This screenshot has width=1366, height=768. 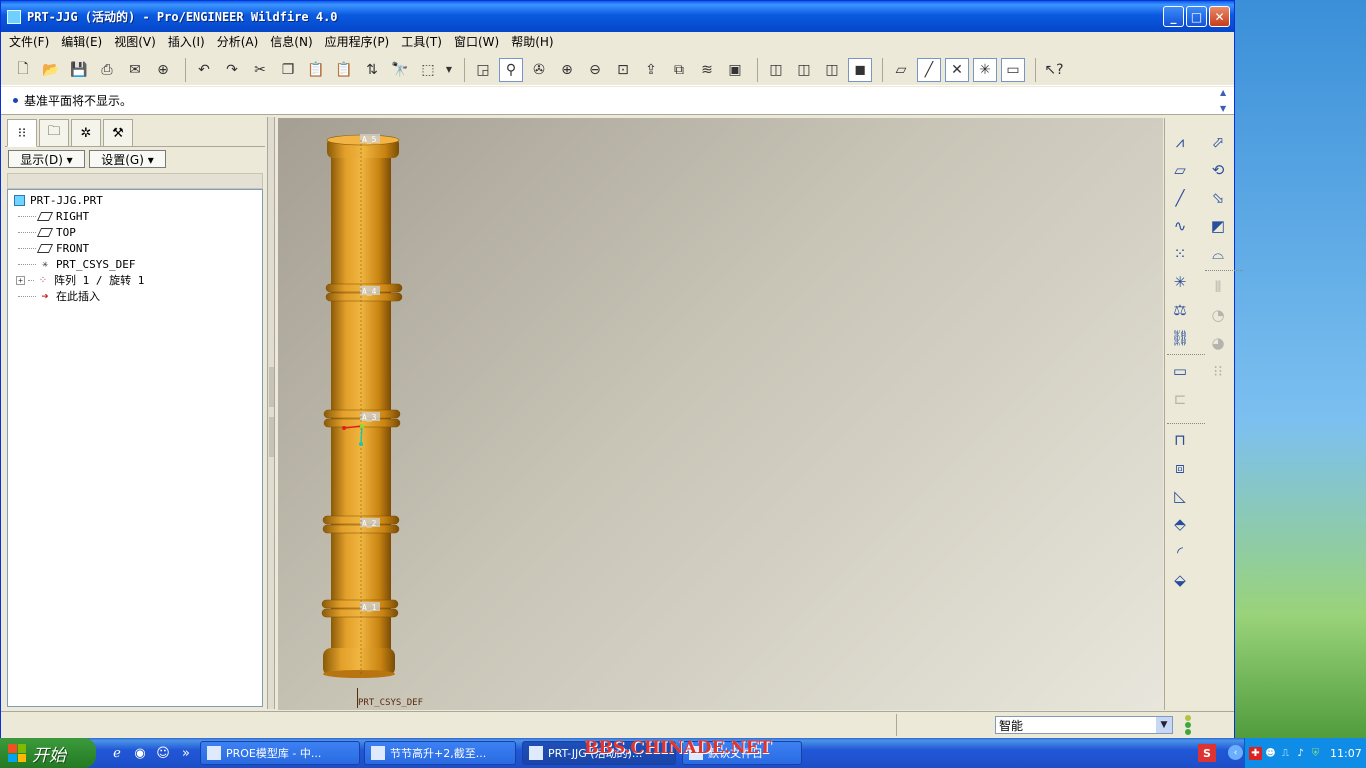 I want to click on save-icon: 💾, so click(x=79, y=70).